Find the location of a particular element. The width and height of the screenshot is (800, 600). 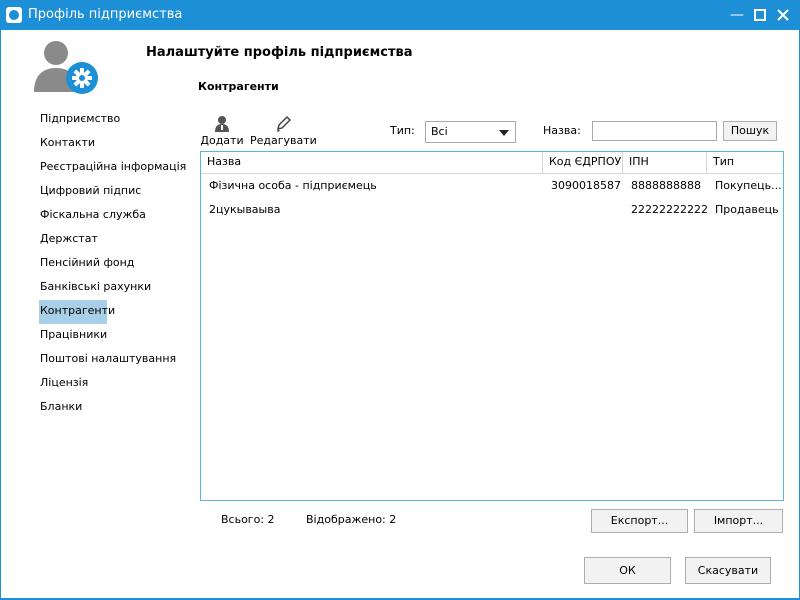

sidebar-item-license: Ліцензія is located at coordinates (109, 384).